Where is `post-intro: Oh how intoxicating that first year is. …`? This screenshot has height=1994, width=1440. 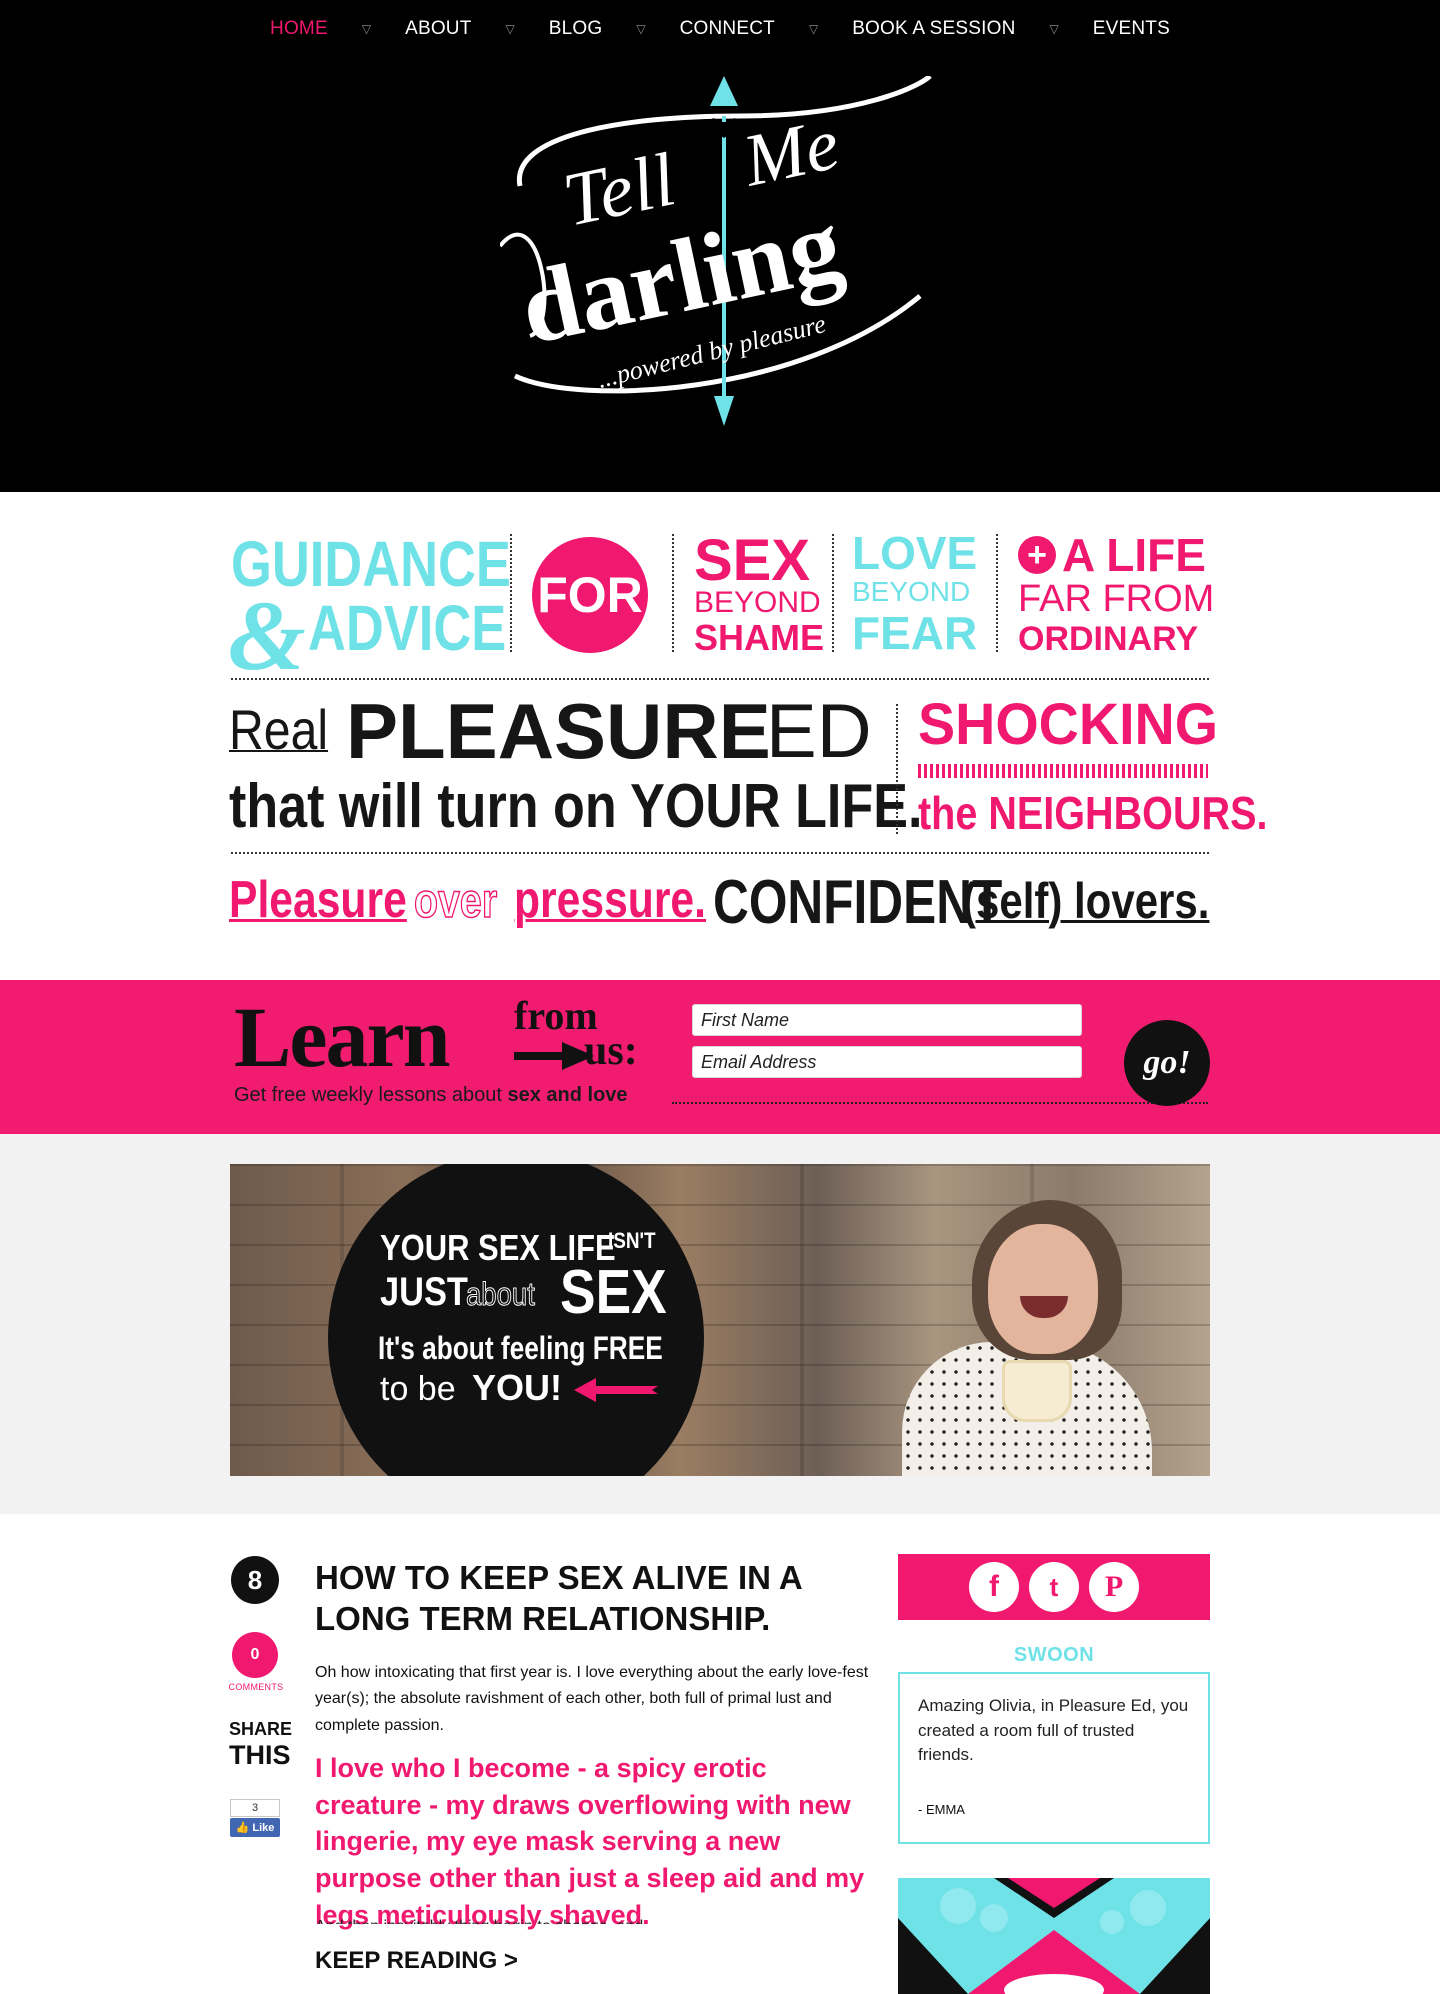 post-intro: Oh how intoxicating that first year is. … is located at coordinates (592, 1699).